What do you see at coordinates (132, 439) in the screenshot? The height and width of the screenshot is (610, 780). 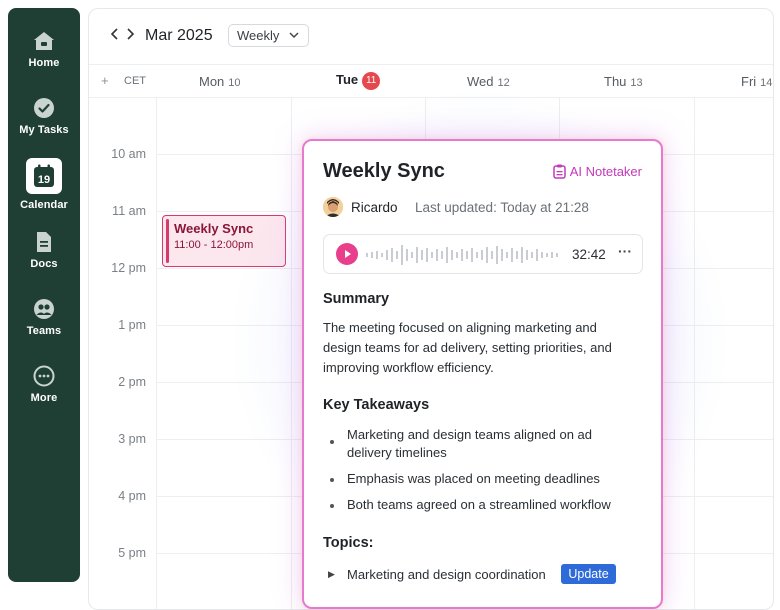 I see `time-label: 3 pm` at bounding box center [132, 439].